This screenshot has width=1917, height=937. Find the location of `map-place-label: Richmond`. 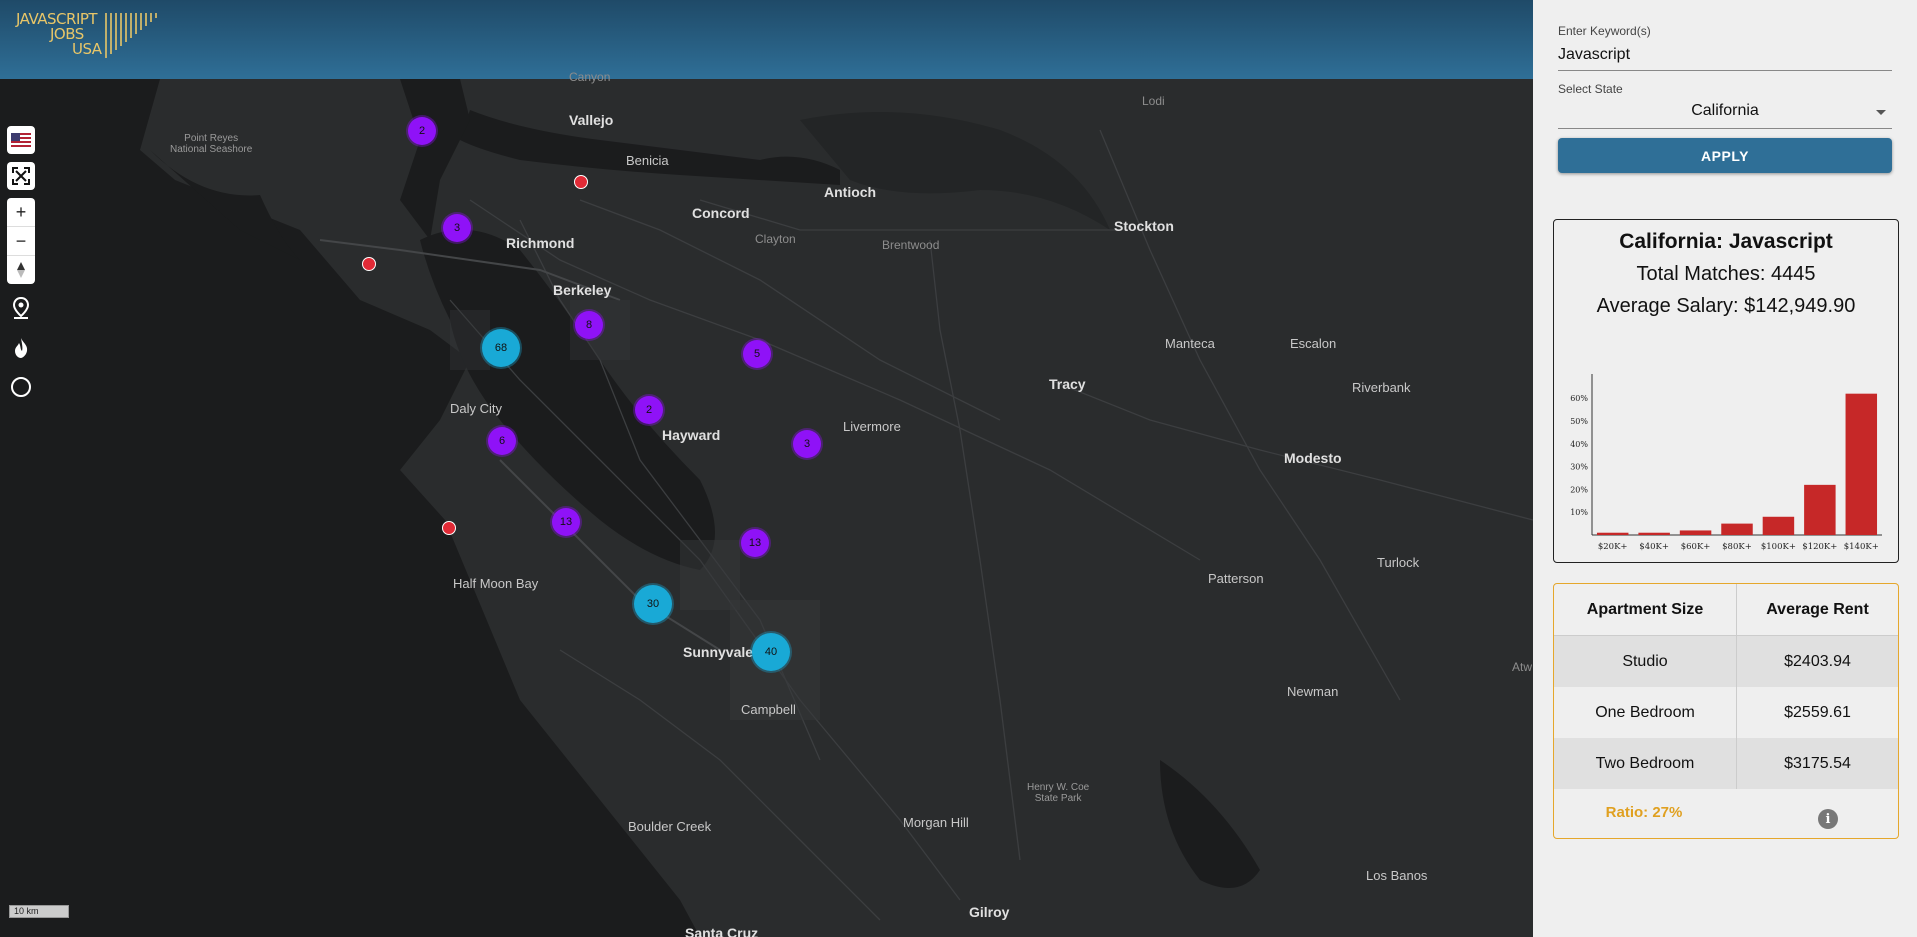

map-place-label: Richmond is located at coordinates (540, 243).